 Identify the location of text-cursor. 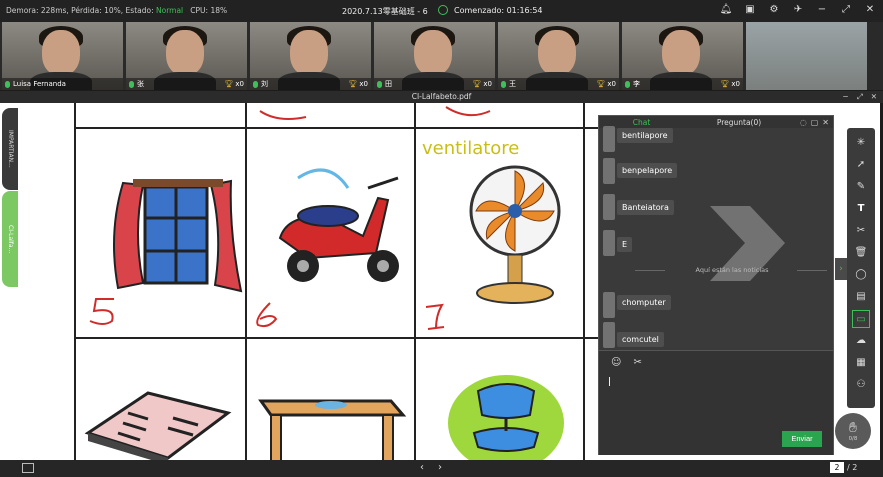
(609, 381).